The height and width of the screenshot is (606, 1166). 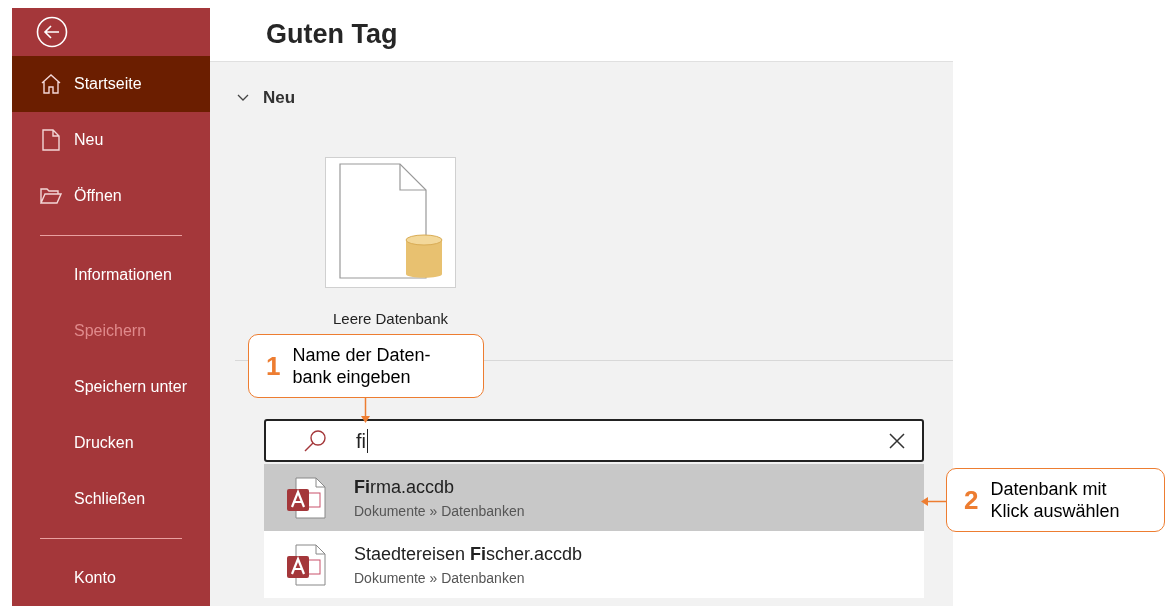 What do you see at coordinates (111, 140) in the screenshot?
I see `sidebar-item: Neu` at bounding box center [111, 140].